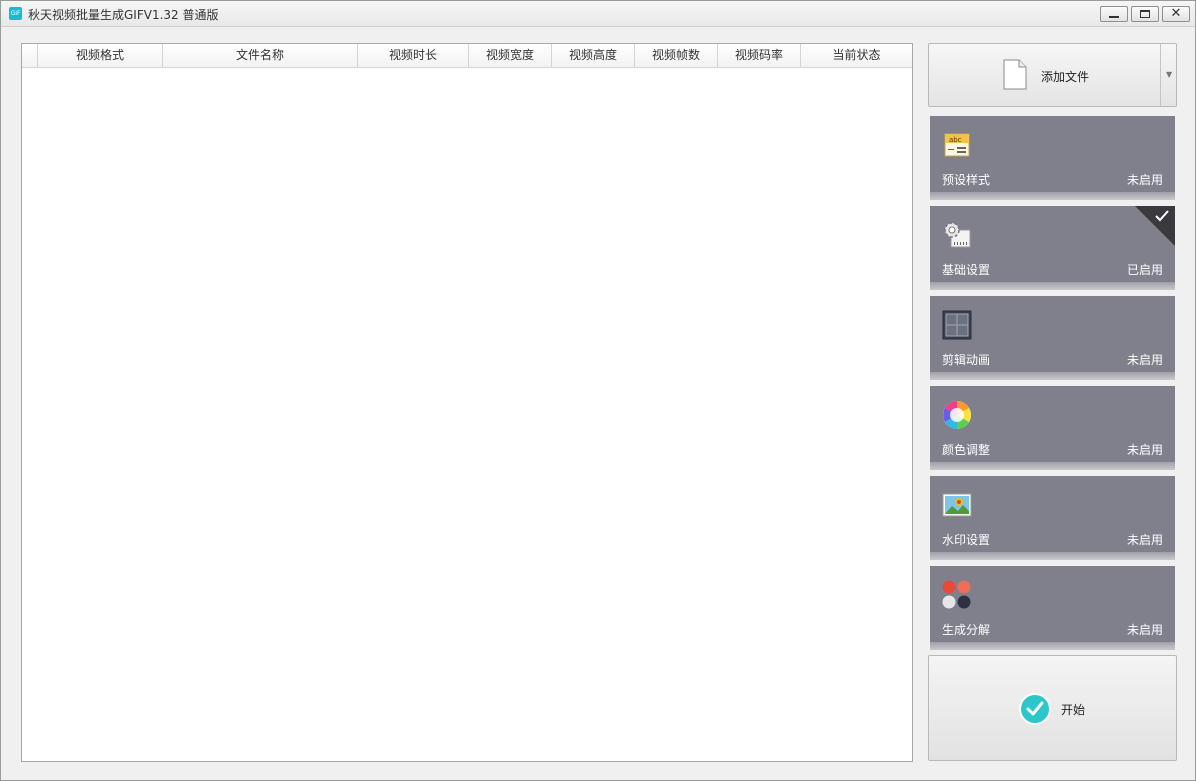  Describe the element at coordinates (1052, 518) in the screenshot. I see `card-watermark-settings: 水印设置 未启用` at that location.